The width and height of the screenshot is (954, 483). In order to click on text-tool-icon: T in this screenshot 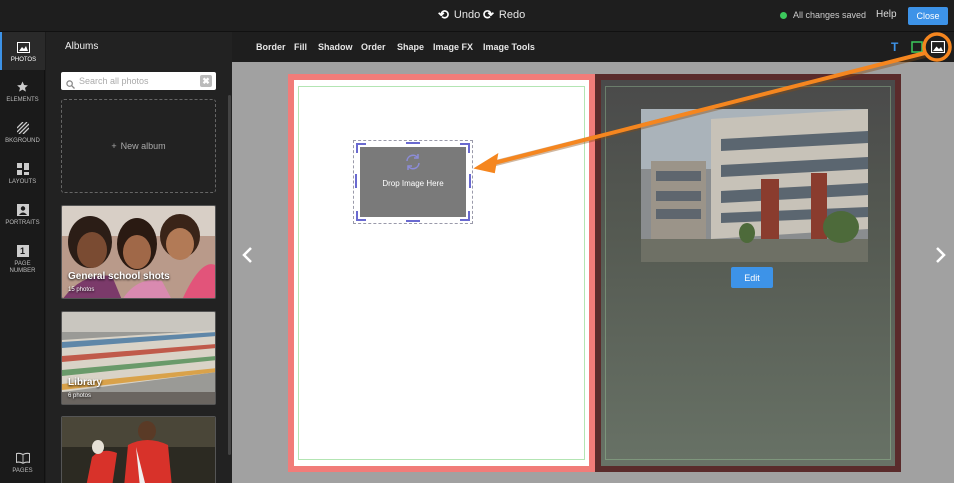, I will do `click(898, 47)`.